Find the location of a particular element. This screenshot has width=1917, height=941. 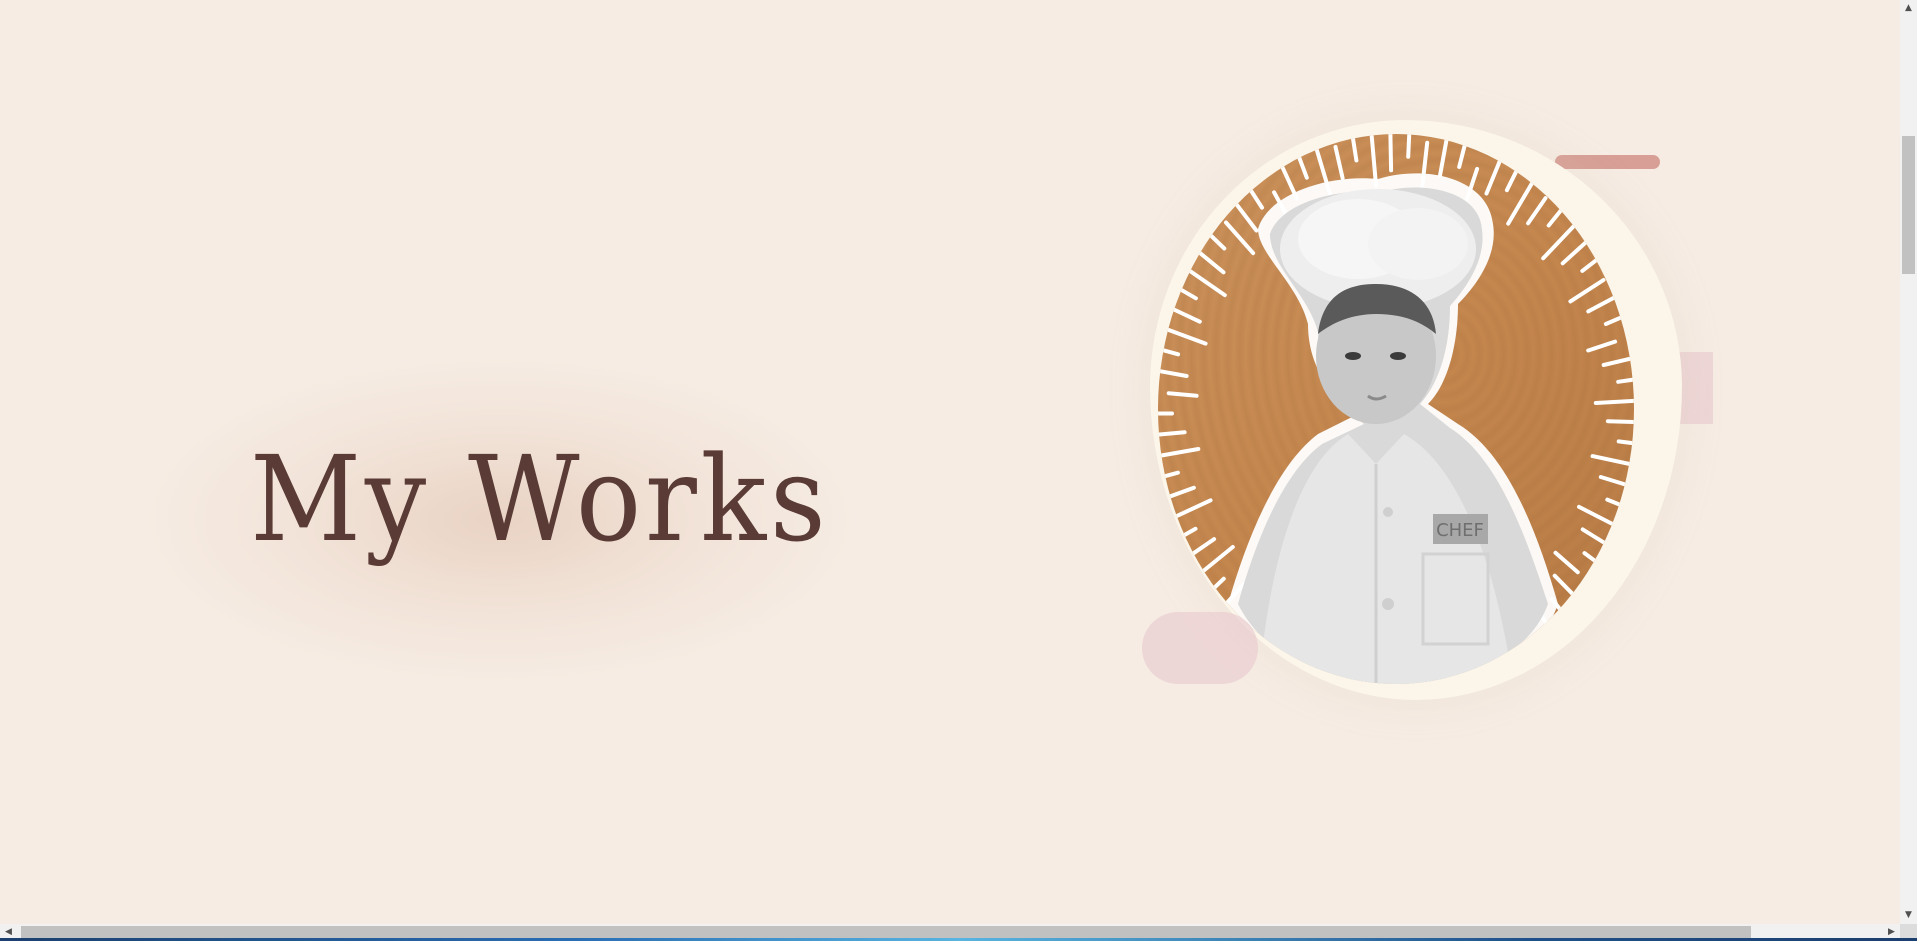

sunburst-illustration: CHEF is located at coordinates (1396, 409).